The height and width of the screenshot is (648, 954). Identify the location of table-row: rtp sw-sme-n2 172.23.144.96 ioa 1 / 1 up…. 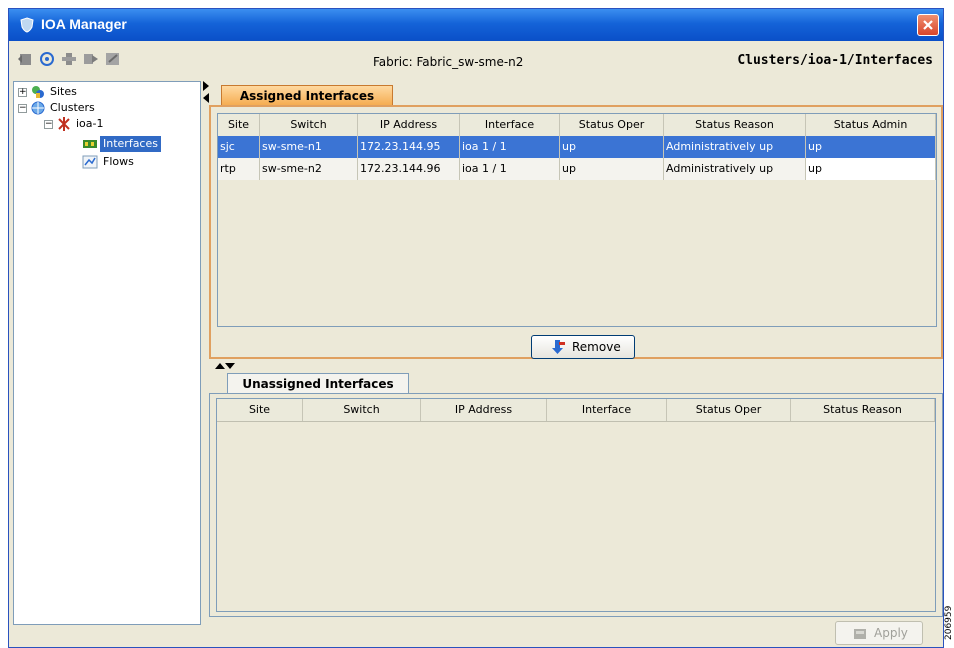
(577, 169).